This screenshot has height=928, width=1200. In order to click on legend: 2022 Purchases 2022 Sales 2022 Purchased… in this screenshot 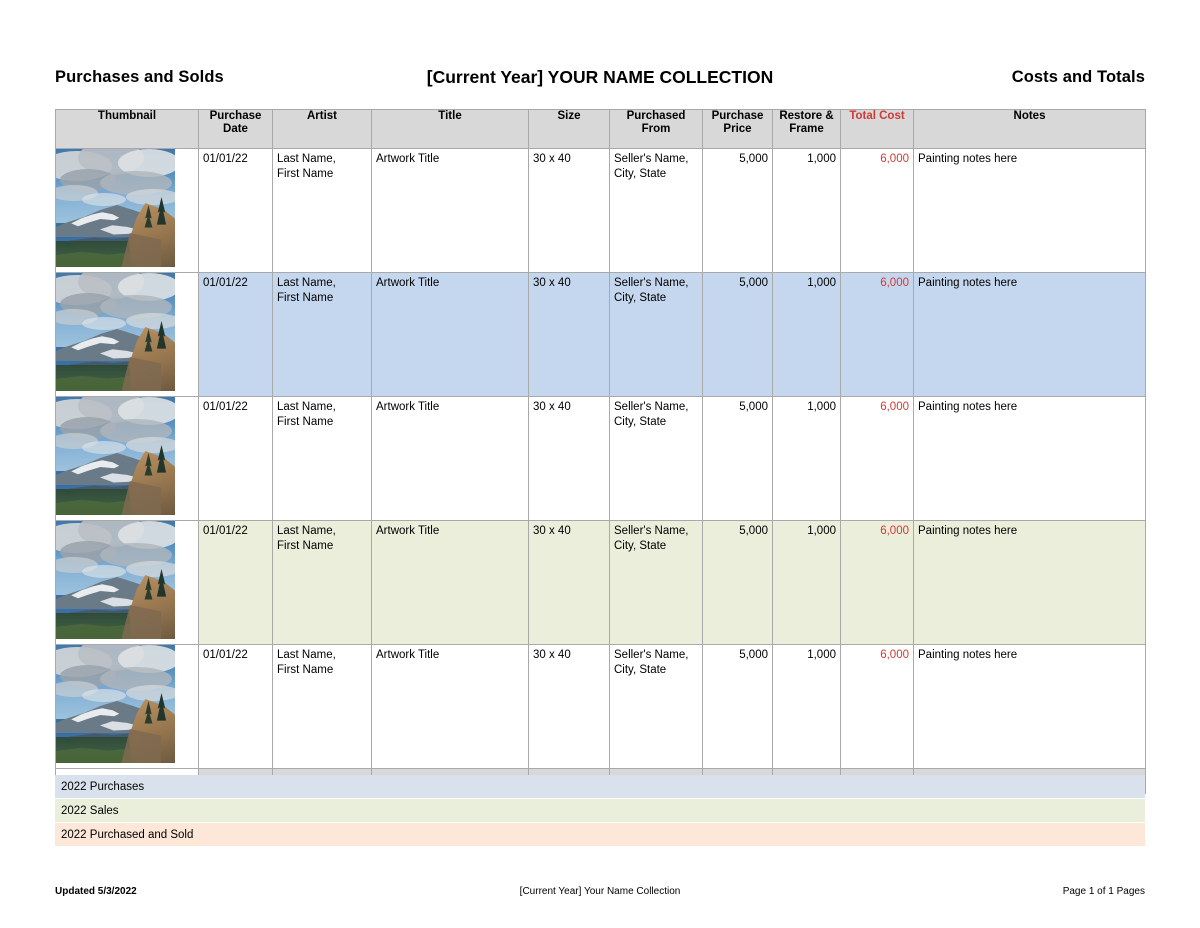, I will do `click(600, 811)`.